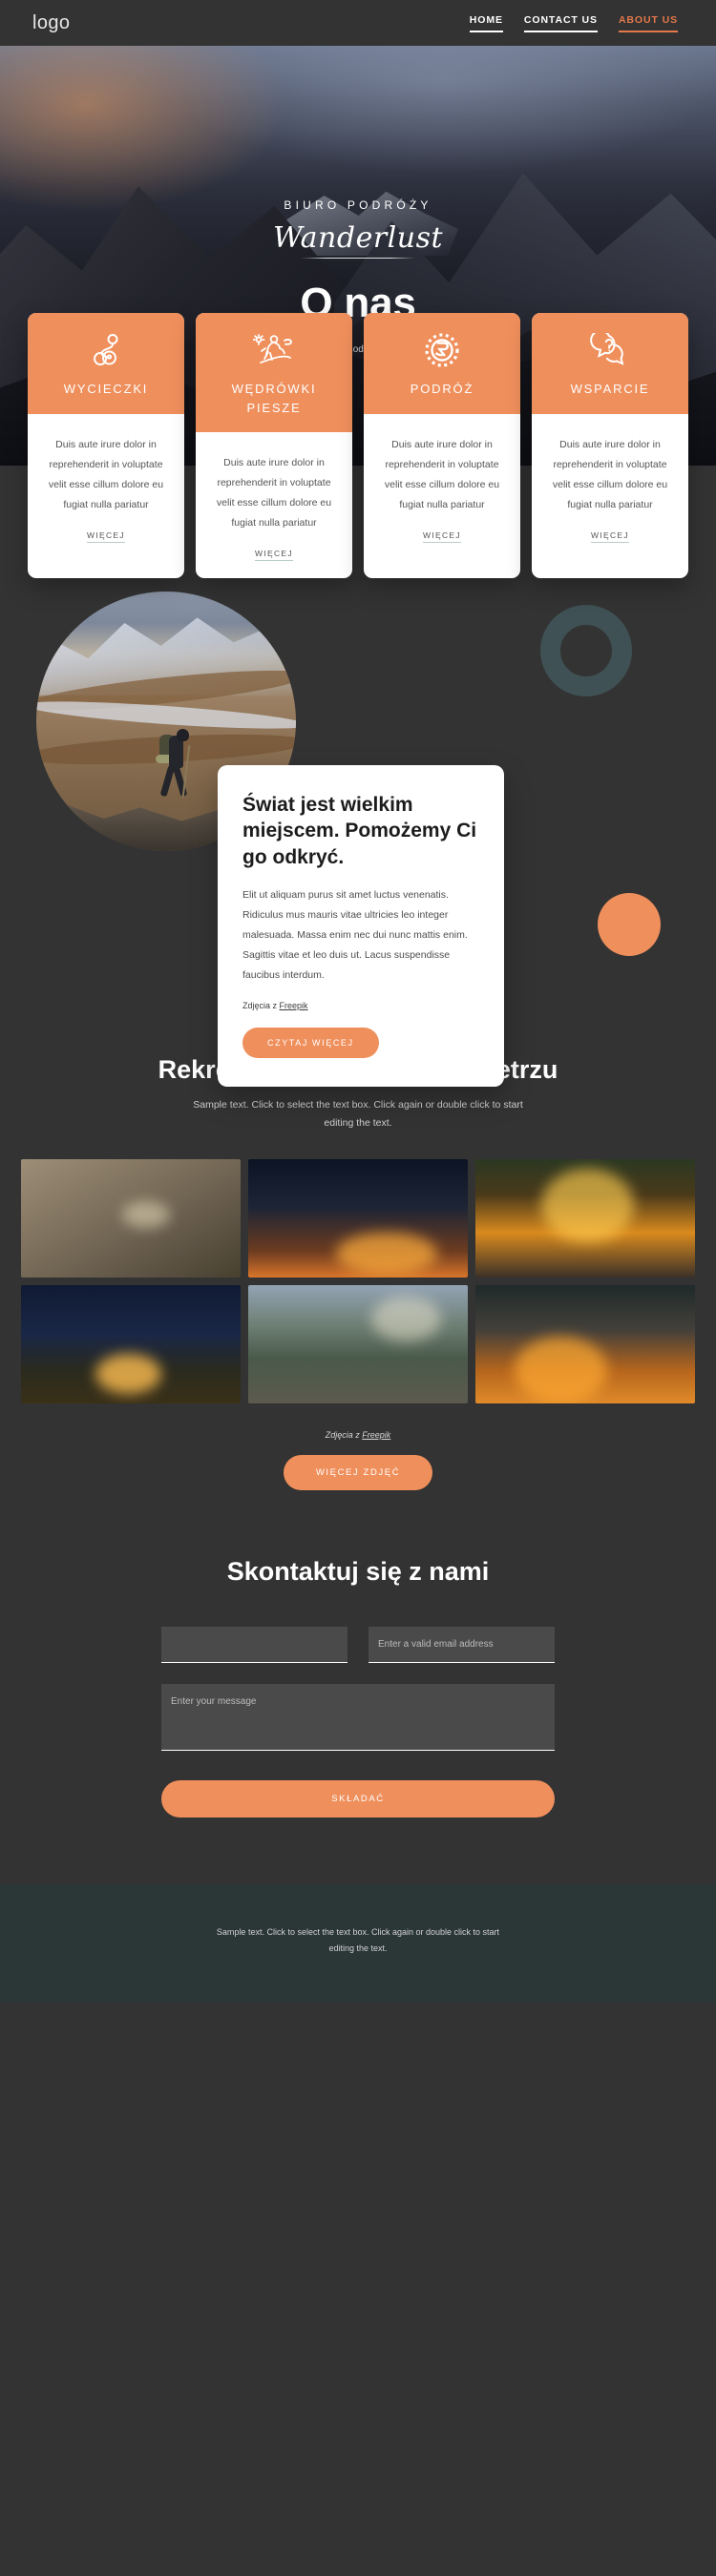  I want to click on feature-card-header: WSPARCIE, so click(610, 363).